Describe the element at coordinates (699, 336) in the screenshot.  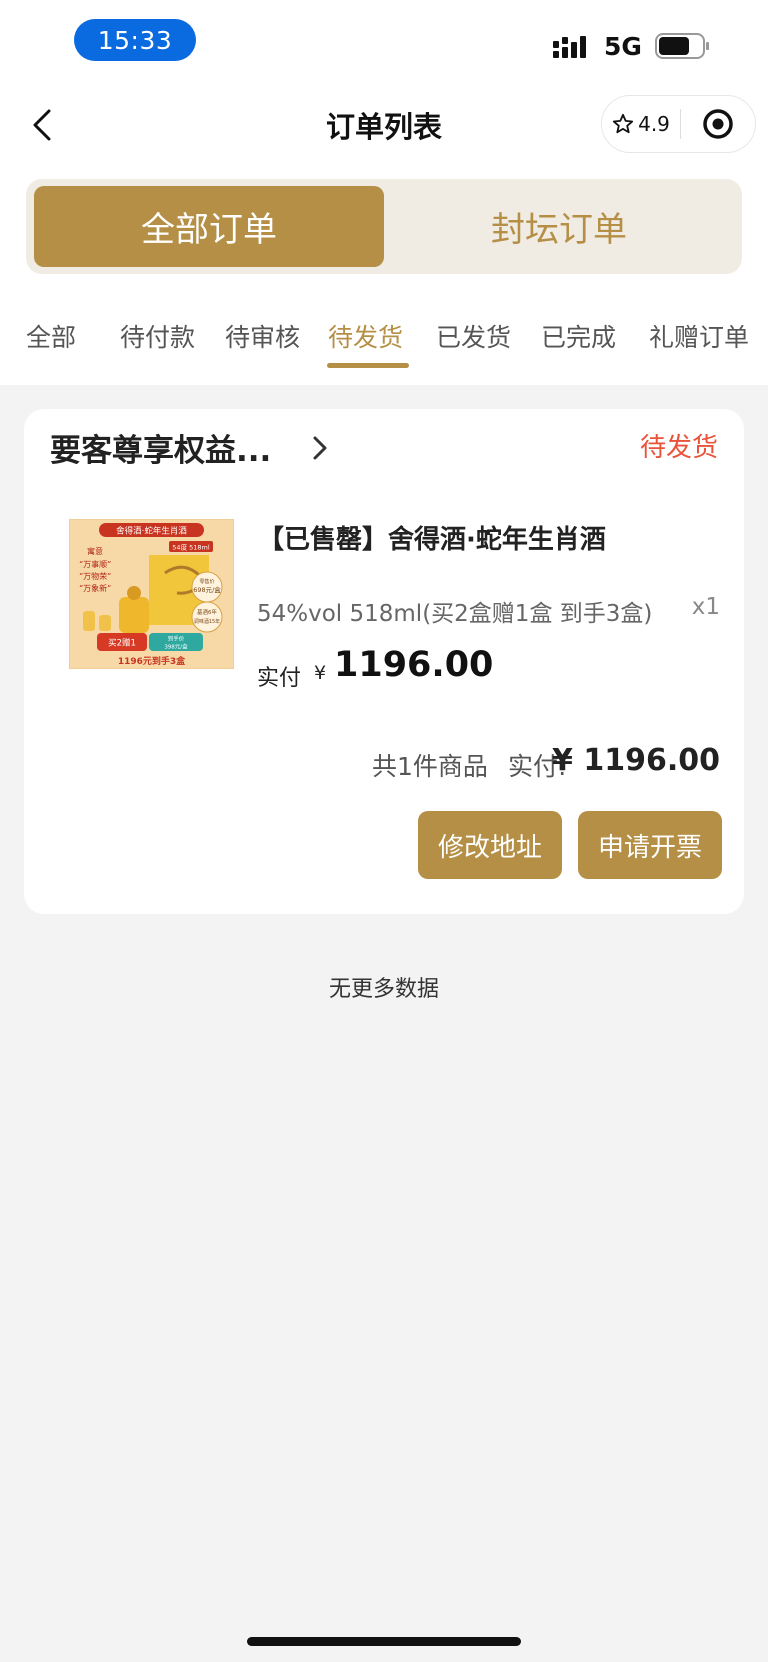
I see `tab-gift-orders: 礼赠订单` at that location.